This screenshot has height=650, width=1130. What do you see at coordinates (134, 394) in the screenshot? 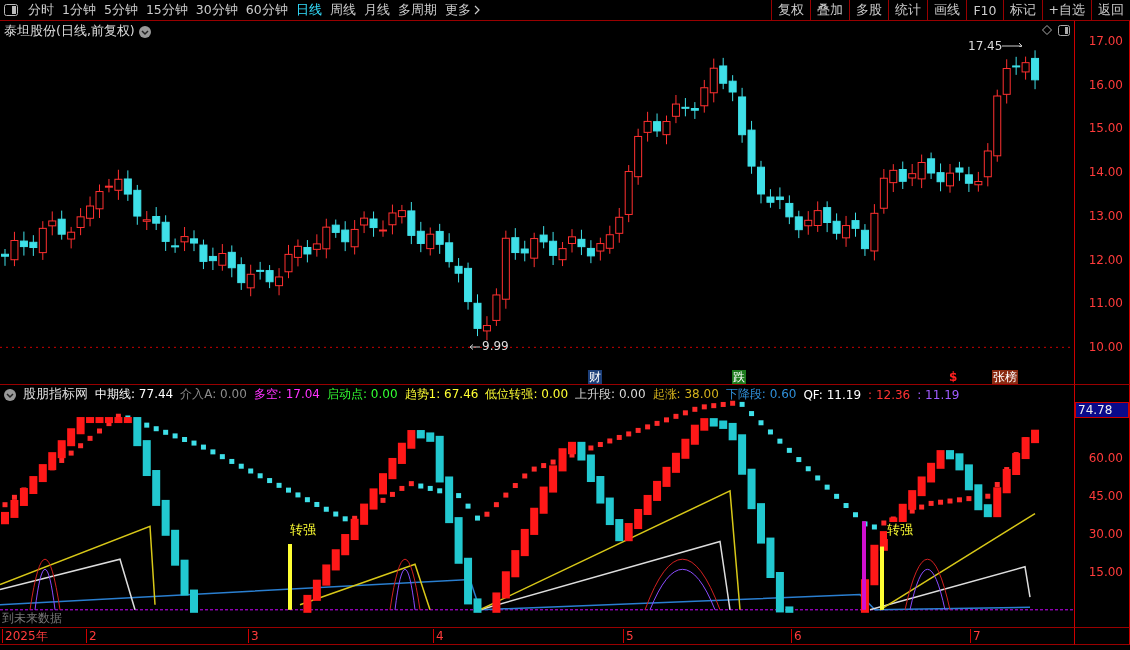
I see `indicator-value: 中期线: 77.44` at bounding box center [134, 394].